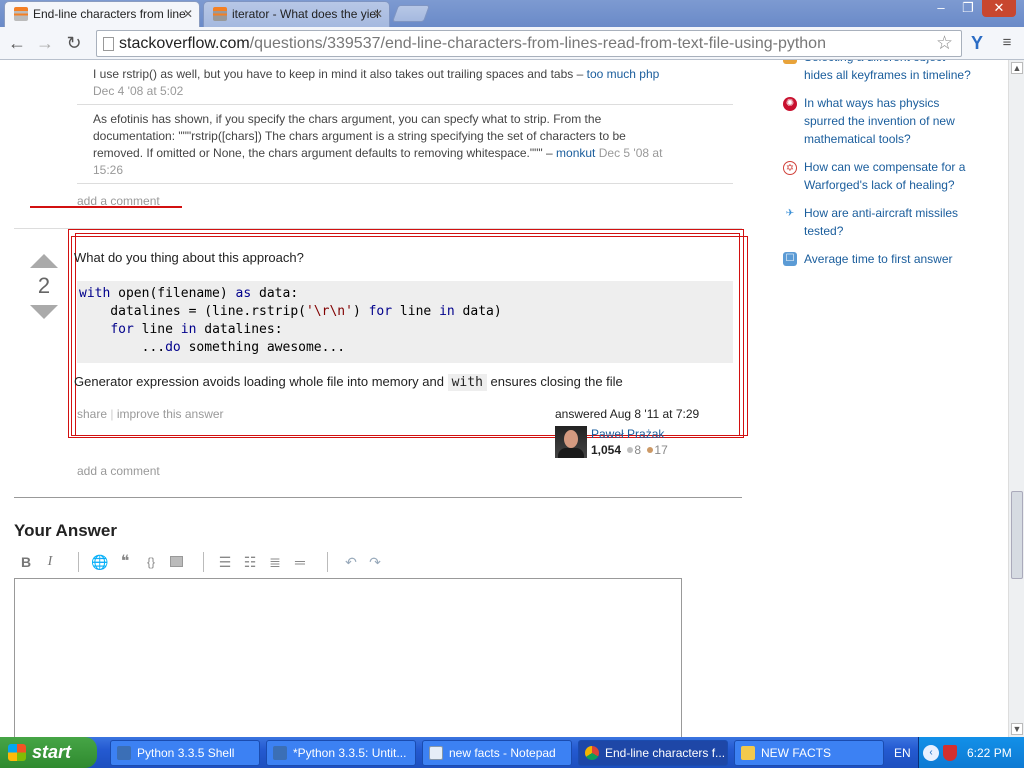 The image size is (1024, 768). Describe the element at coordinates (436, 753) in the screenshot. I see `notepad-icon` at that location.